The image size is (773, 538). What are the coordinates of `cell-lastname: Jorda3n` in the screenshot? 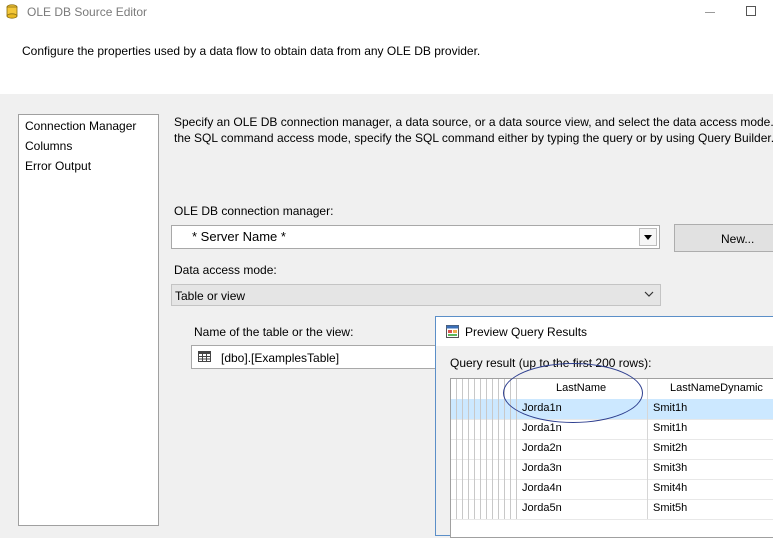 It's located at (542, 468).